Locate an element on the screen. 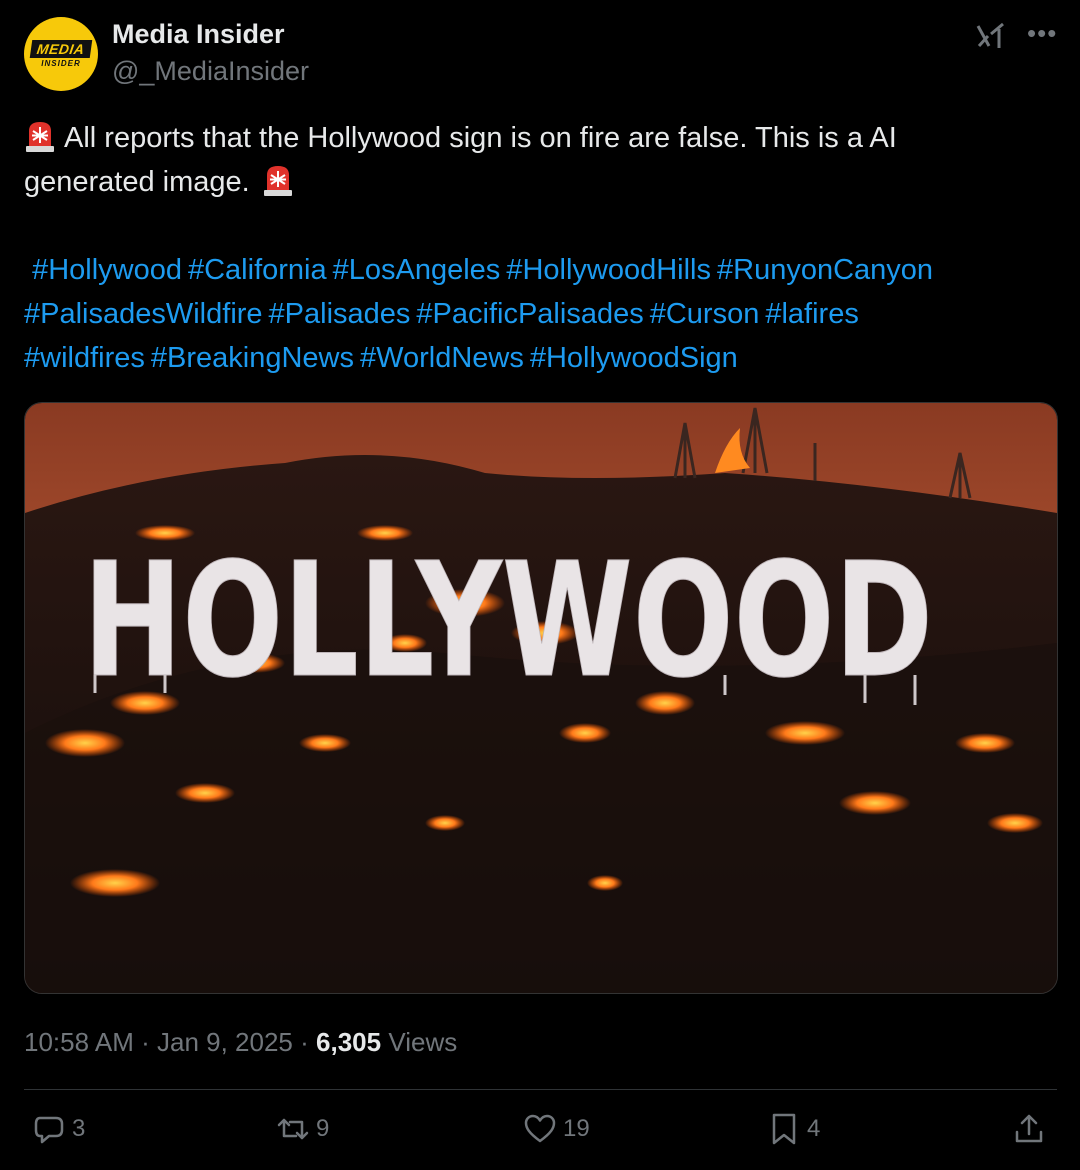  more-icon: ••• is located at coordinates (1042, 33).